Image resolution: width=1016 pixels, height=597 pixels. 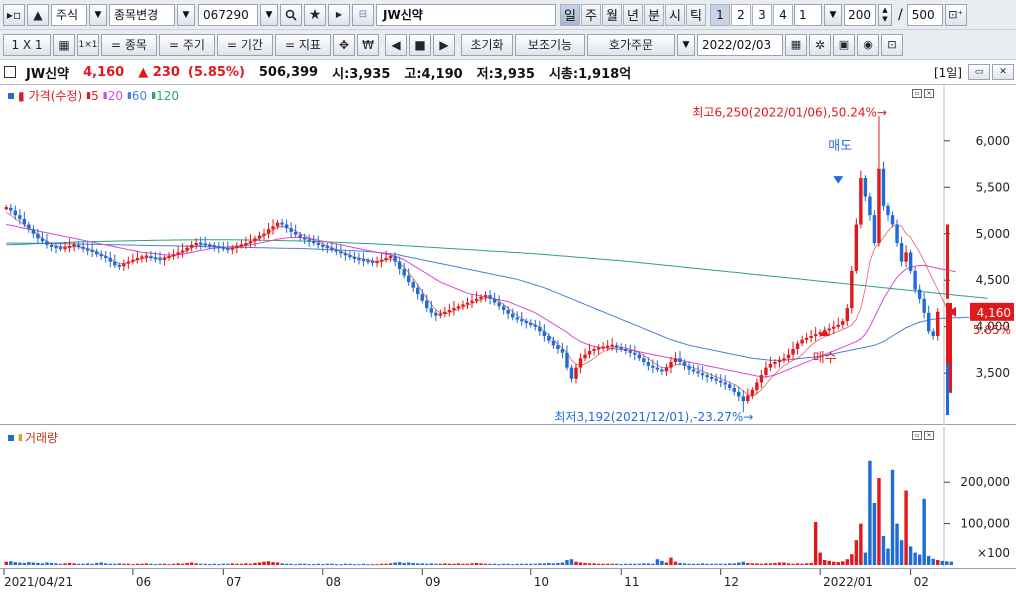 I want to click on next-stock-arrow-icon: ▶, so click(x=339, y=14).